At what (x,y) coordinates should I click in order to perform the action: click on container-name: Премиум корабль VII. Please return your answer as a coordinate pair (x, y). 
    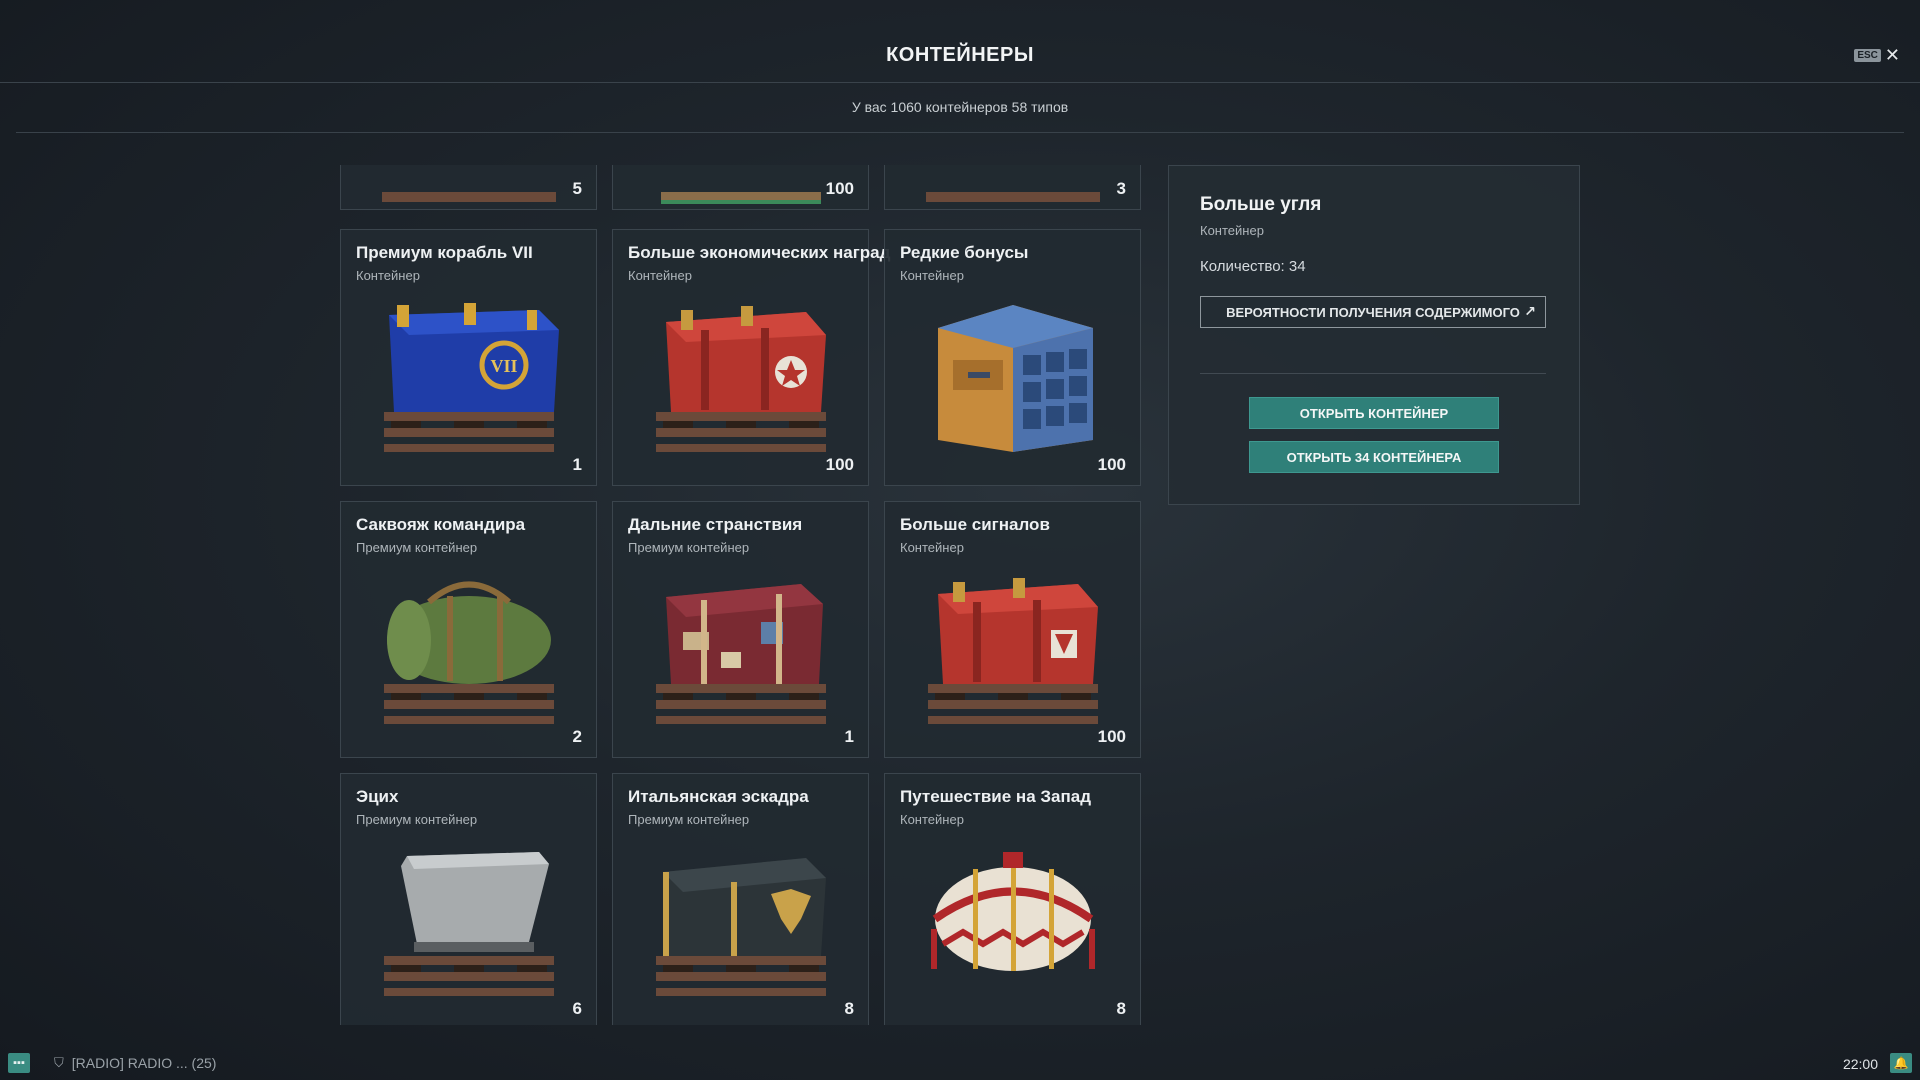
    Looking at the image, I should click on (444, 252).